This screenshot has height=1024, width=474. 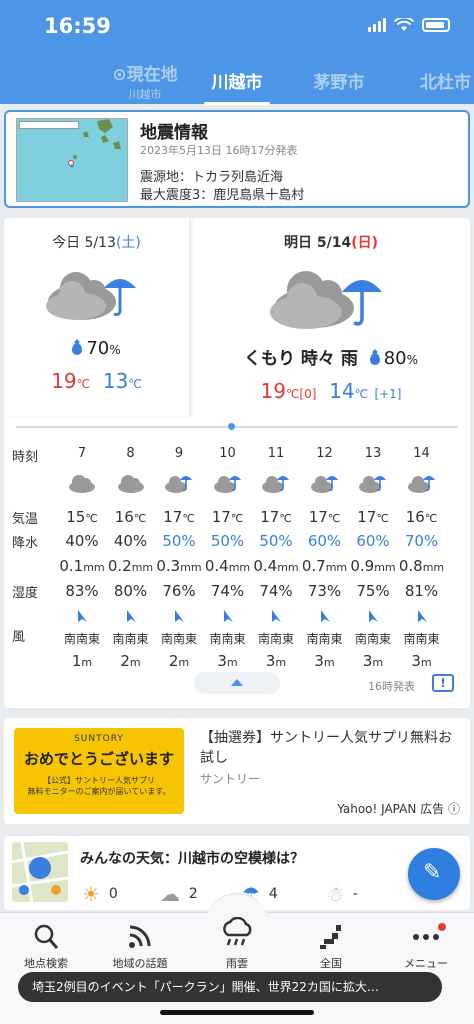 I want to click on tab-label: 茅野市, so click(x=339, y=83).